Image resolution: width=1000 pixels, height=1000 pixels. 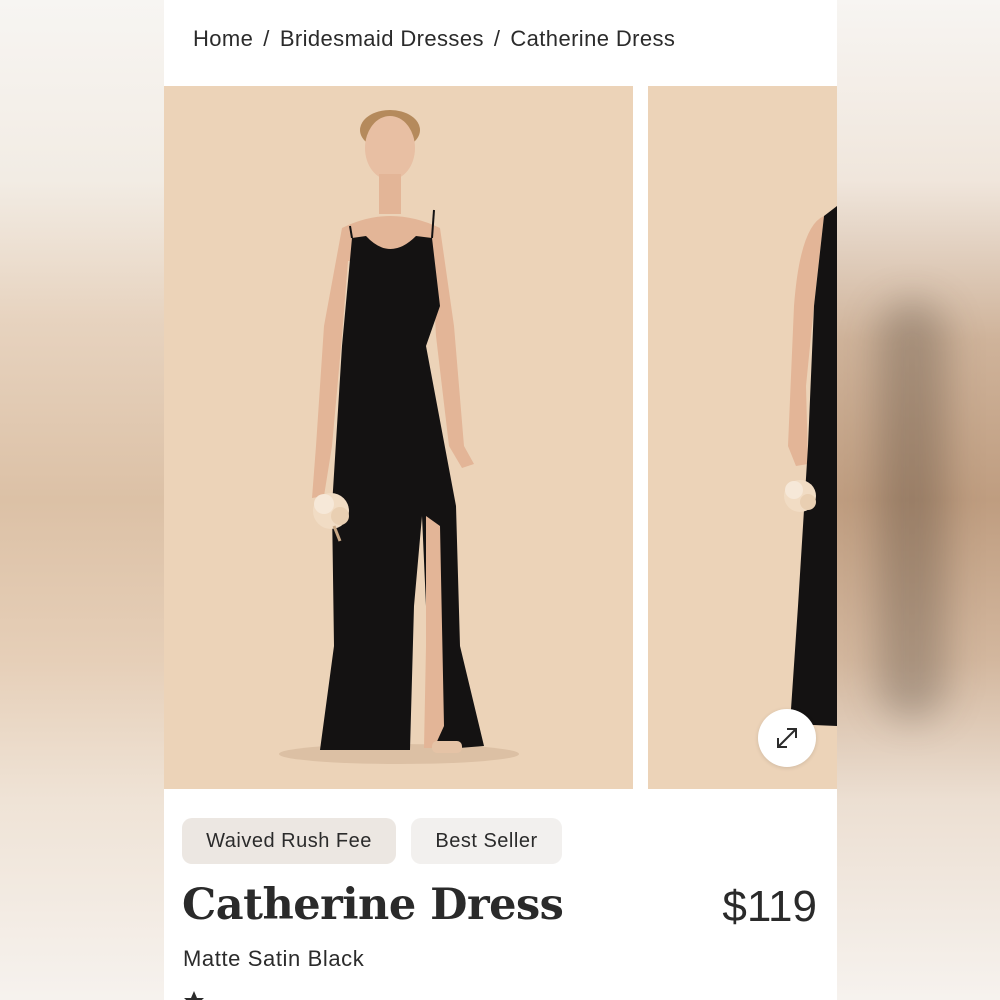 I want to click on product-image-next, so click(x=742, y=437).